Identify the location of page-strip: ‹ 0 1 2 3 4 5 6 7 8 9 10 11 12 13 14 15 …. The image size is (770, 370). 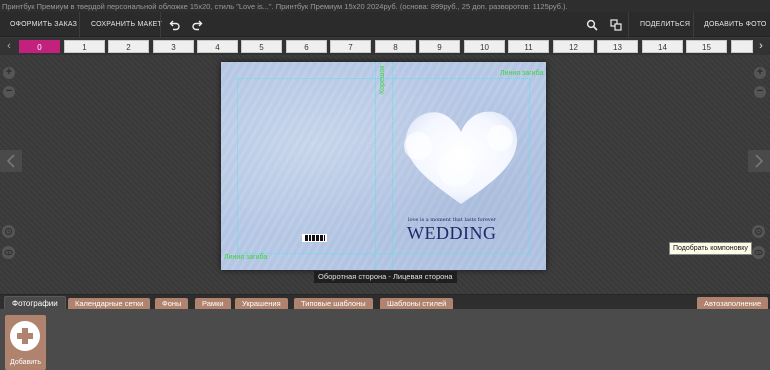
(385, 46).